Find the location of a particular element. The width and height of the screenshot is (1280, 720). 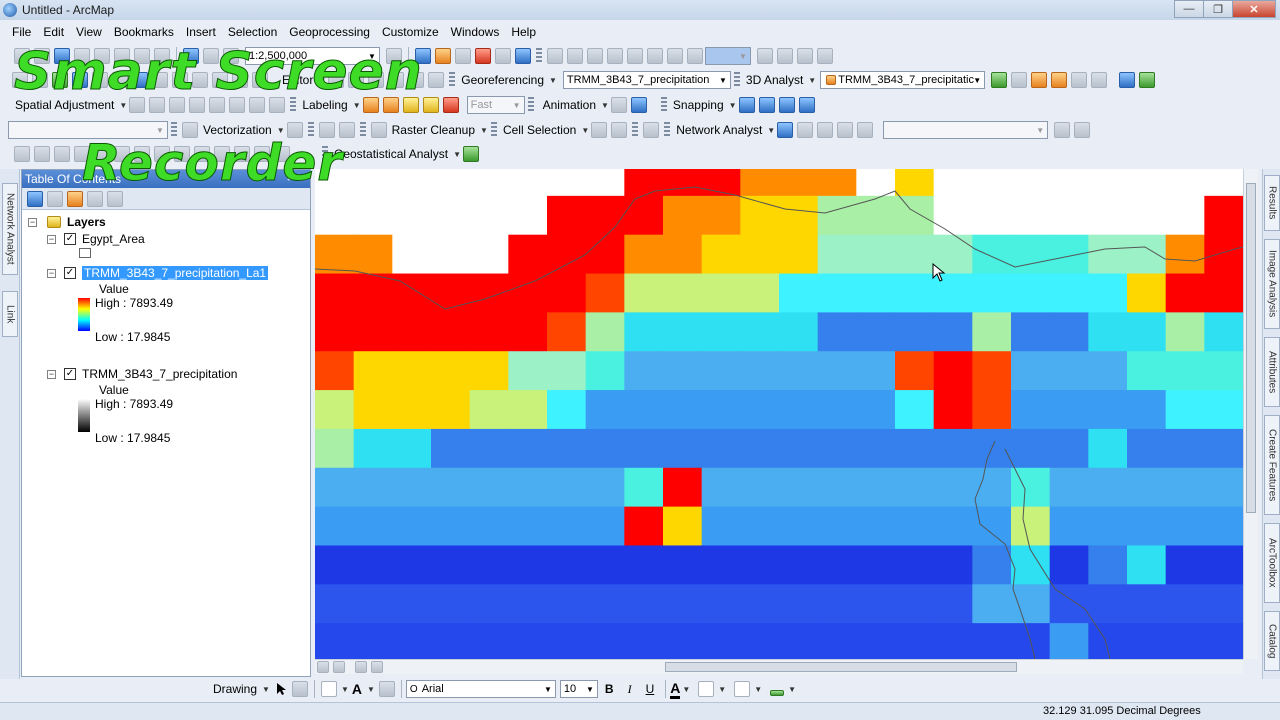

edge-snapping-icon is located at coordinates (806, 105).